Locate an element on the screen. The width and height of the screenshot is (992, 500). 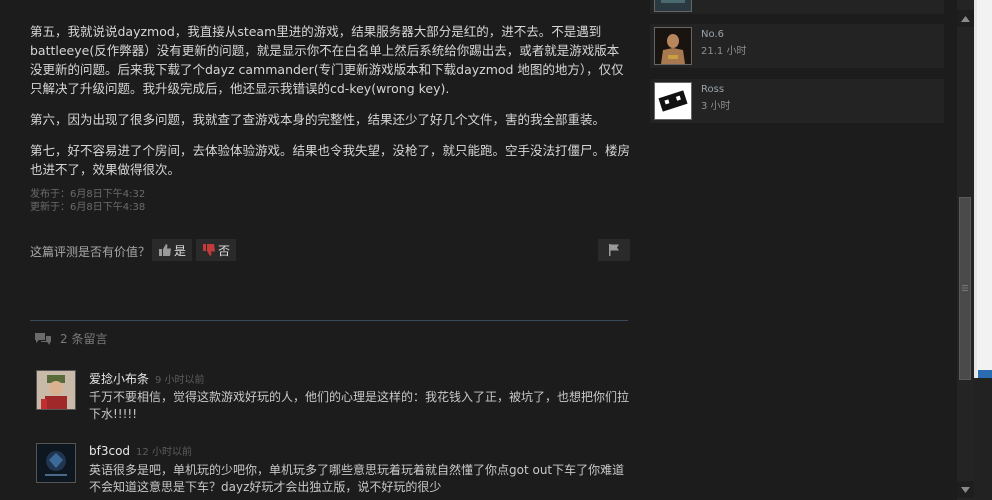
background-window-dark is located at coordinates (983, 439).